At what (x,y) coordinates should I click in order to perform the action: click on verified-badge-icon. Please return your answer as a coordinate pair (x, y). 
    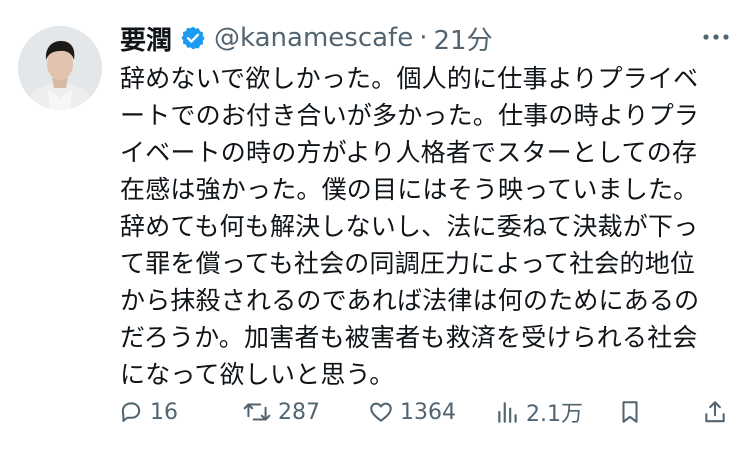
    Looking at the image, I should click on (193, 38).